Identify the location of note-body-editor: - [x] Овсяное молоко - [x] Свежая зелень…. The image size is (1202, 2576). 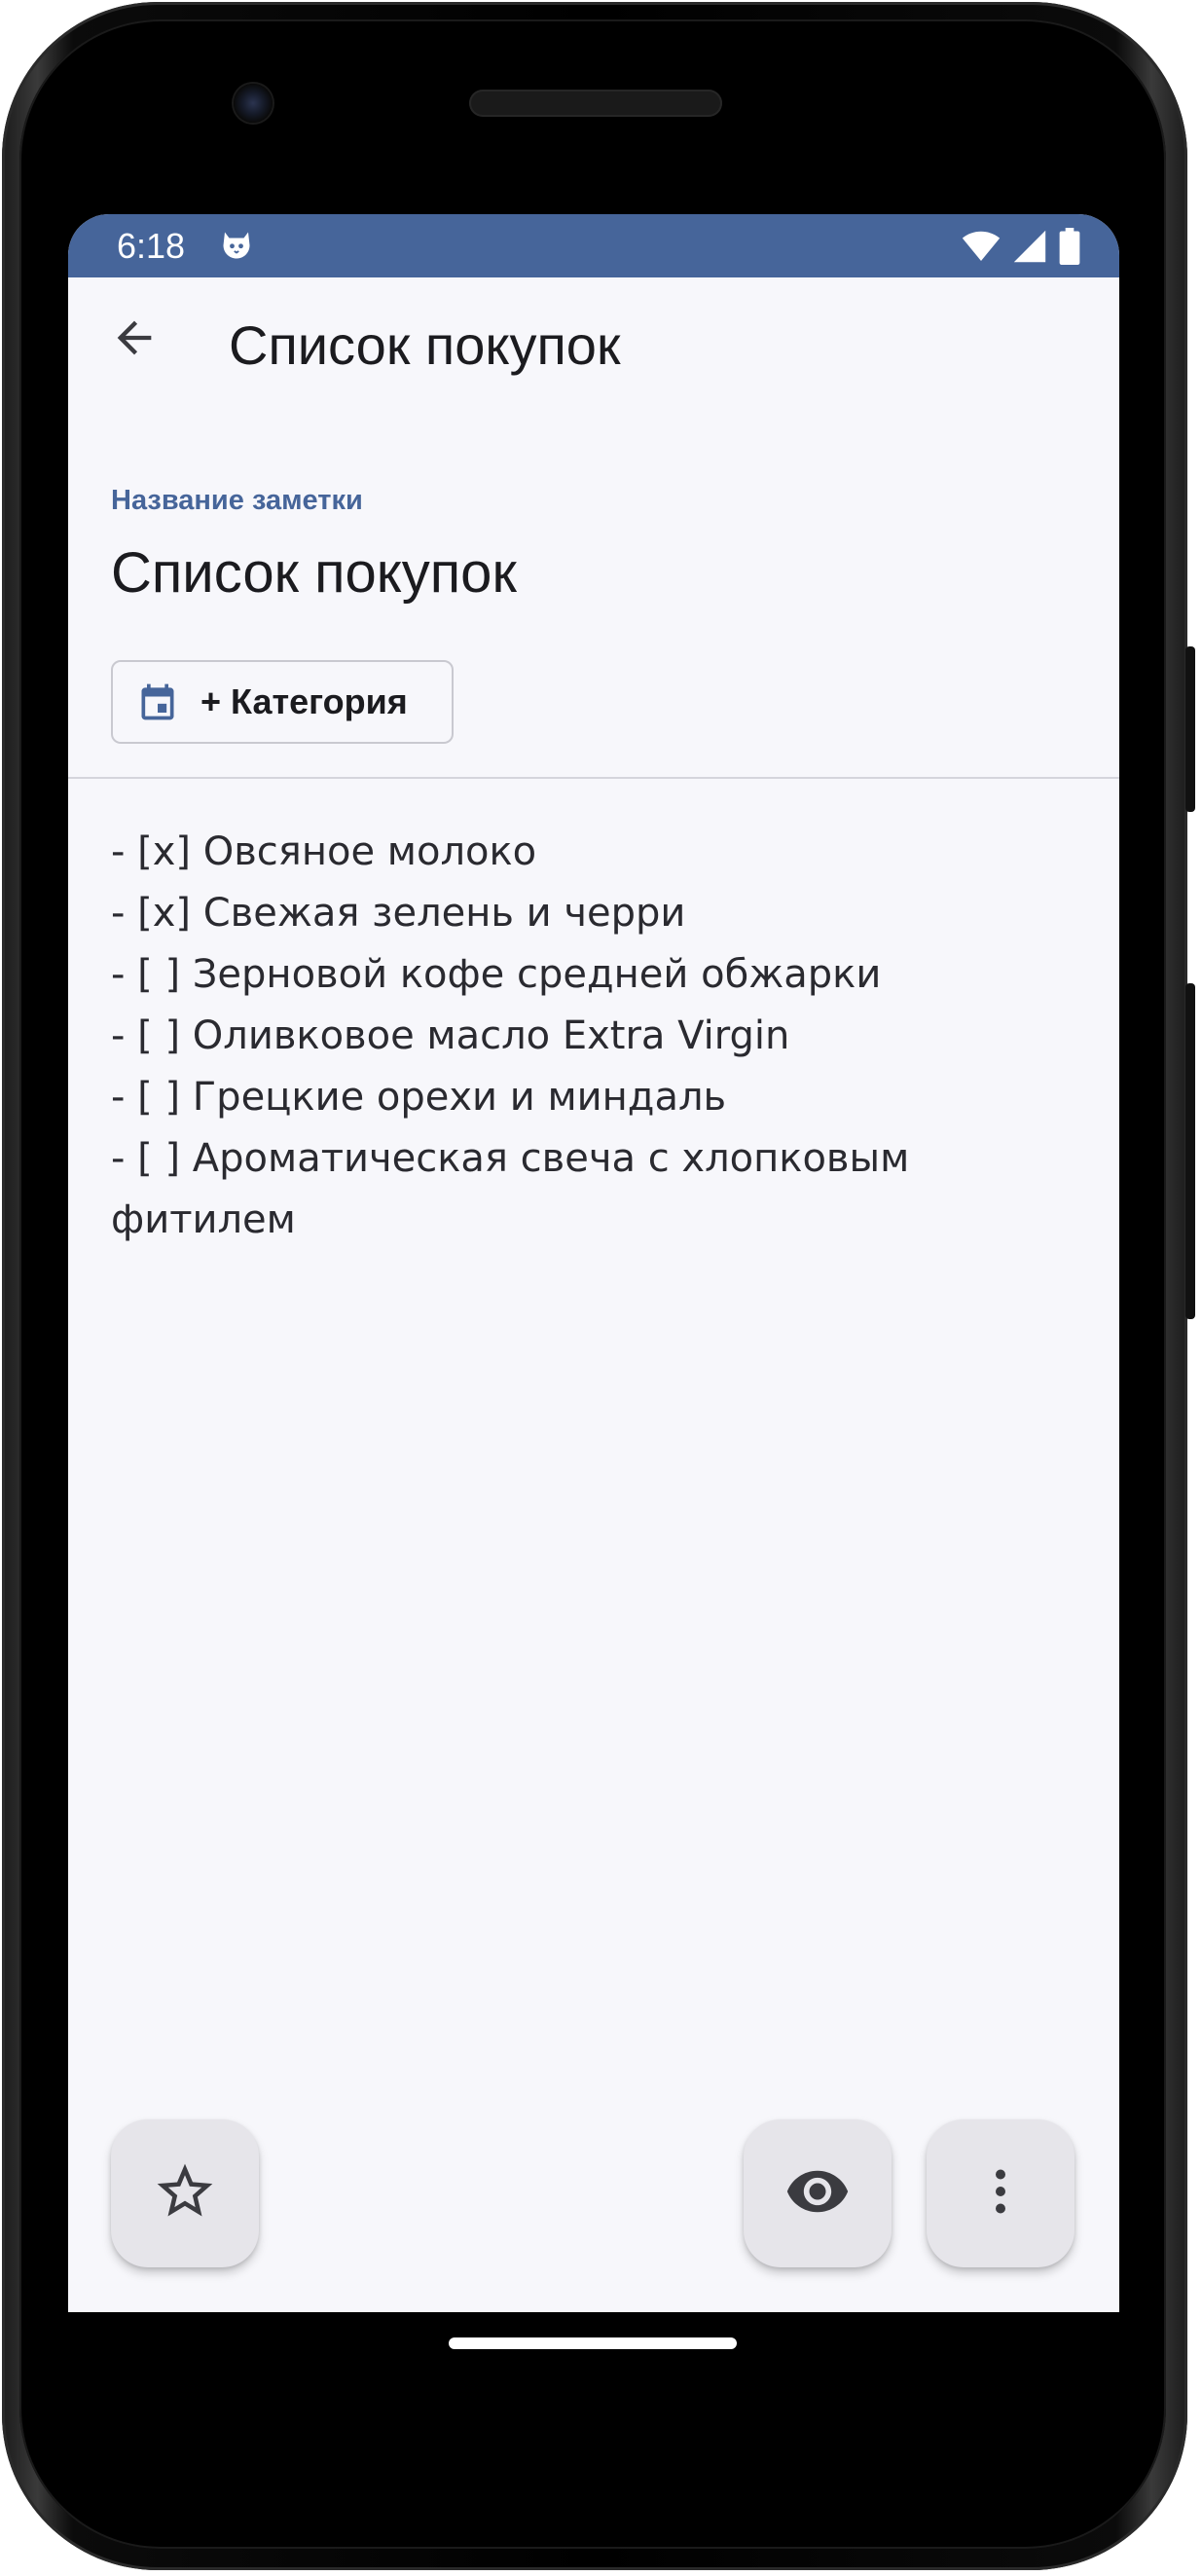
(597, 1036).